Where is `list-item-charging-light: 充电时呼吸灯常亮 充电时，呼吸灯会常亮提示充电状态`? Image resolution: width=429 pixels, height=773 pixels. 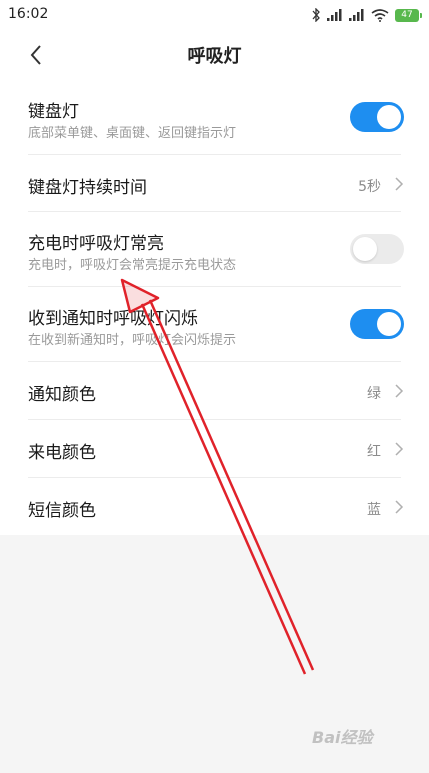
list-item-charging-light: 充电时呼吸灯常亮 充电时，呼吸灯会常亮提示充电状态 is located at coordinates (214, 249).